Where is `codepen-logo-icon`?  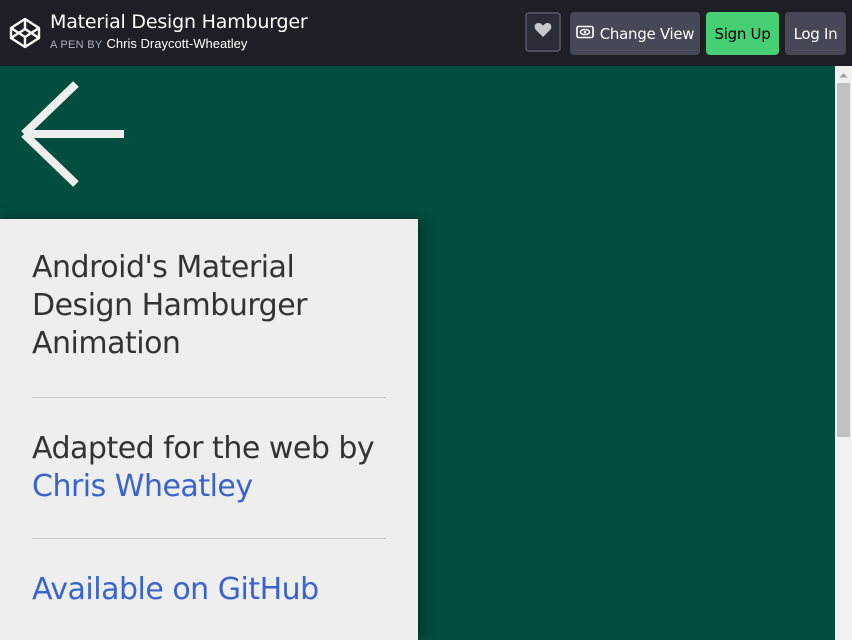
codepen-logo-icon is located at coordinates (25, 33).